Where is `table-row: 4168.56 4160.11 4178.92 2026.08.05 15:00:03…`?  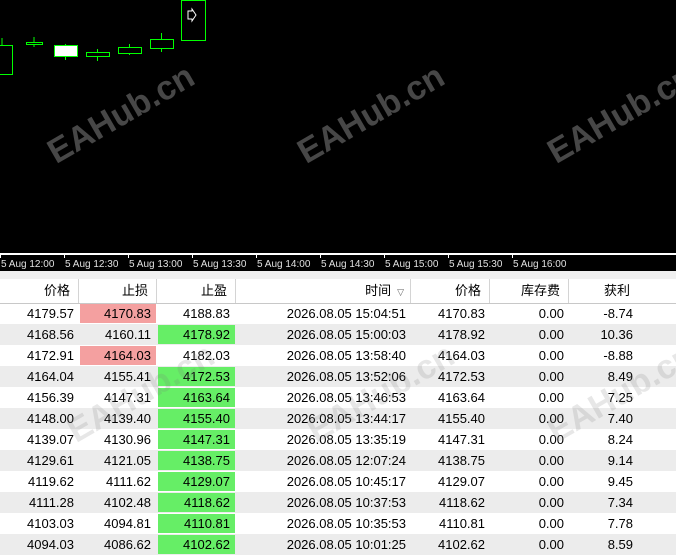
table-row: 4168.56 4160.11 4178.92 2026.08.05 15:00:03… is located at coordinates (338, 334).